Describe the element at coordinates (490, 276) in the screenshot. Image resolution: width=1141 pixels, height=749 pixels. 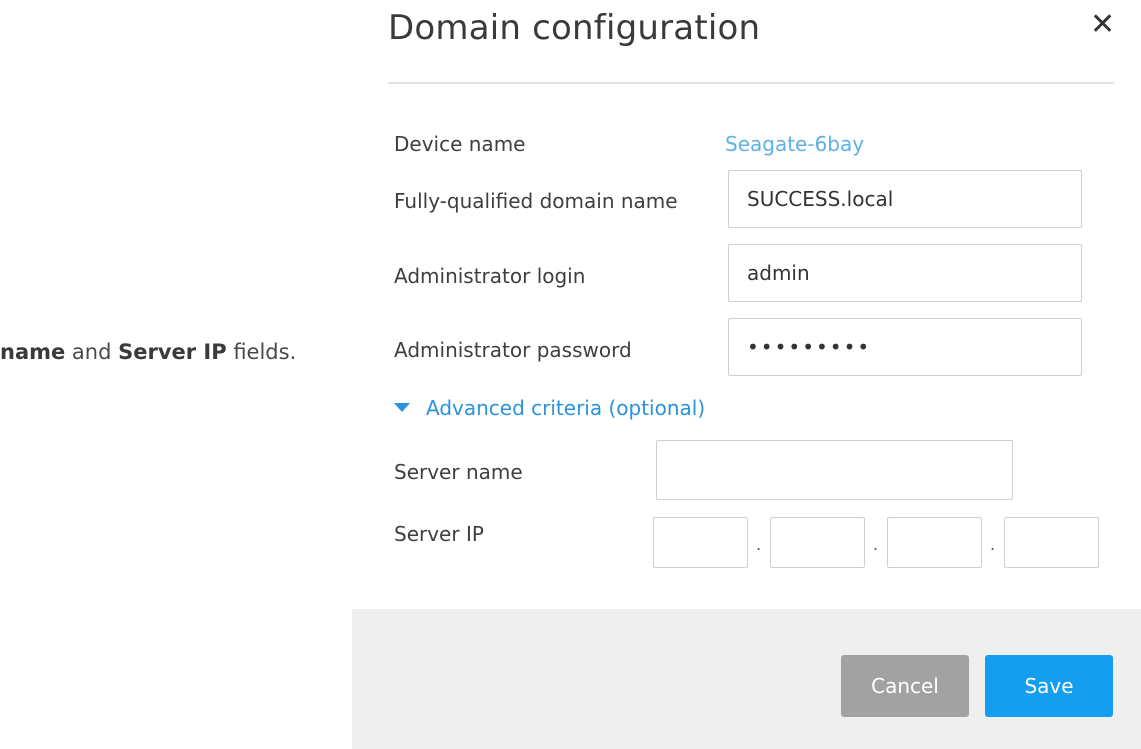
I see `admin-login-label: Administrator login` at that location.